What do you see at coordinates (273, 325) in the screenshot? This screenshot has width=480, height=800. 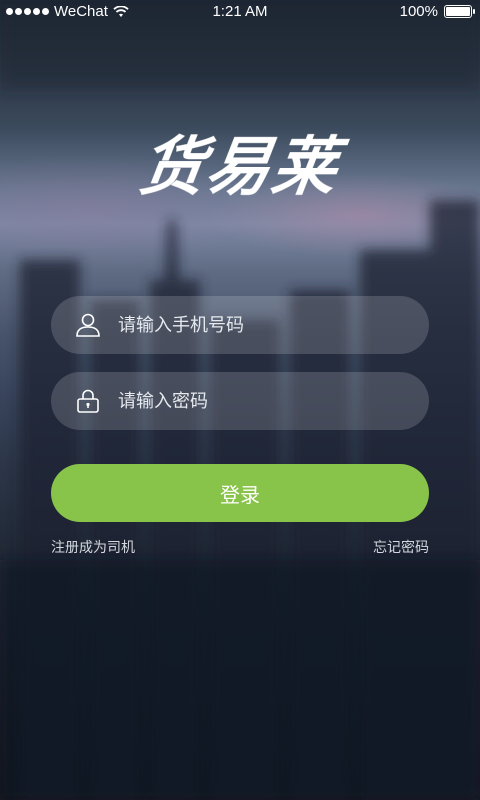 I see `phone-input` at bounding box center [273, 325].